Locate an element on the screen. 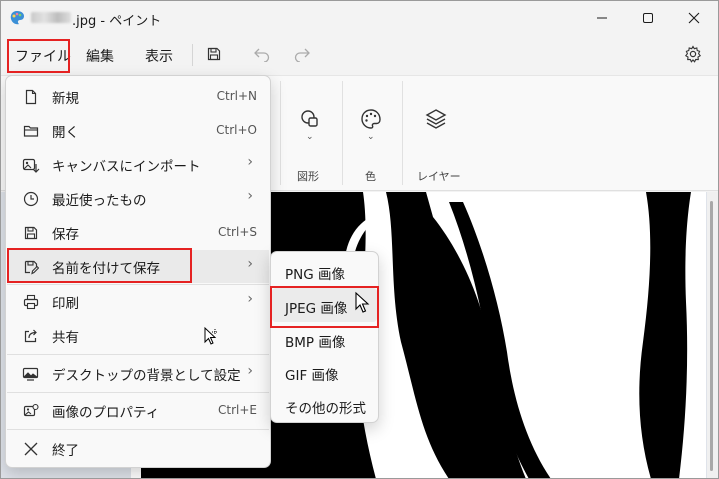 The width and height of the screenshot is (719, 479). menu-item-save: 保存 Ctrl+S is located at coordinates (138, 232).